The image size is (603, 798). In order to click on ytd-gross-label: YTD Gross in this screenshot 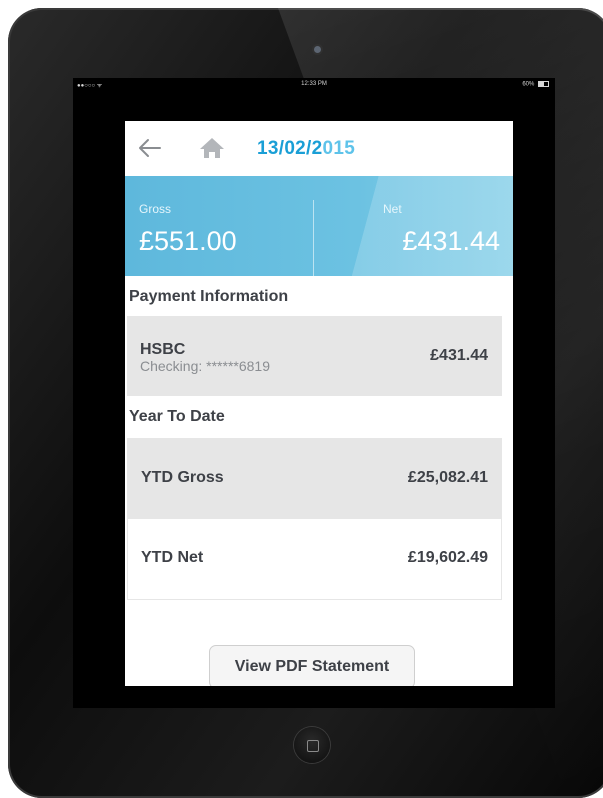, I will do `click(182, 477)`.